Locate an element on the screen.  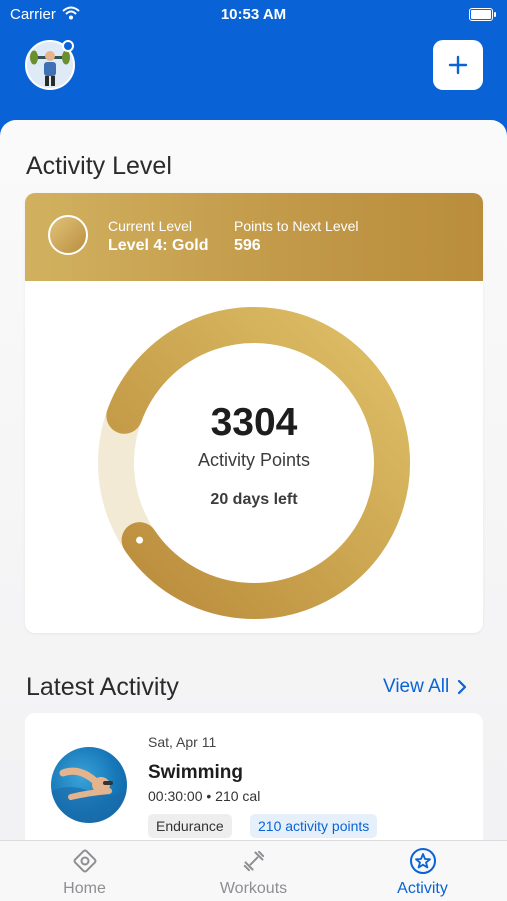
activity-tag-points: 210 activity points is located at coordinates (314, 826).